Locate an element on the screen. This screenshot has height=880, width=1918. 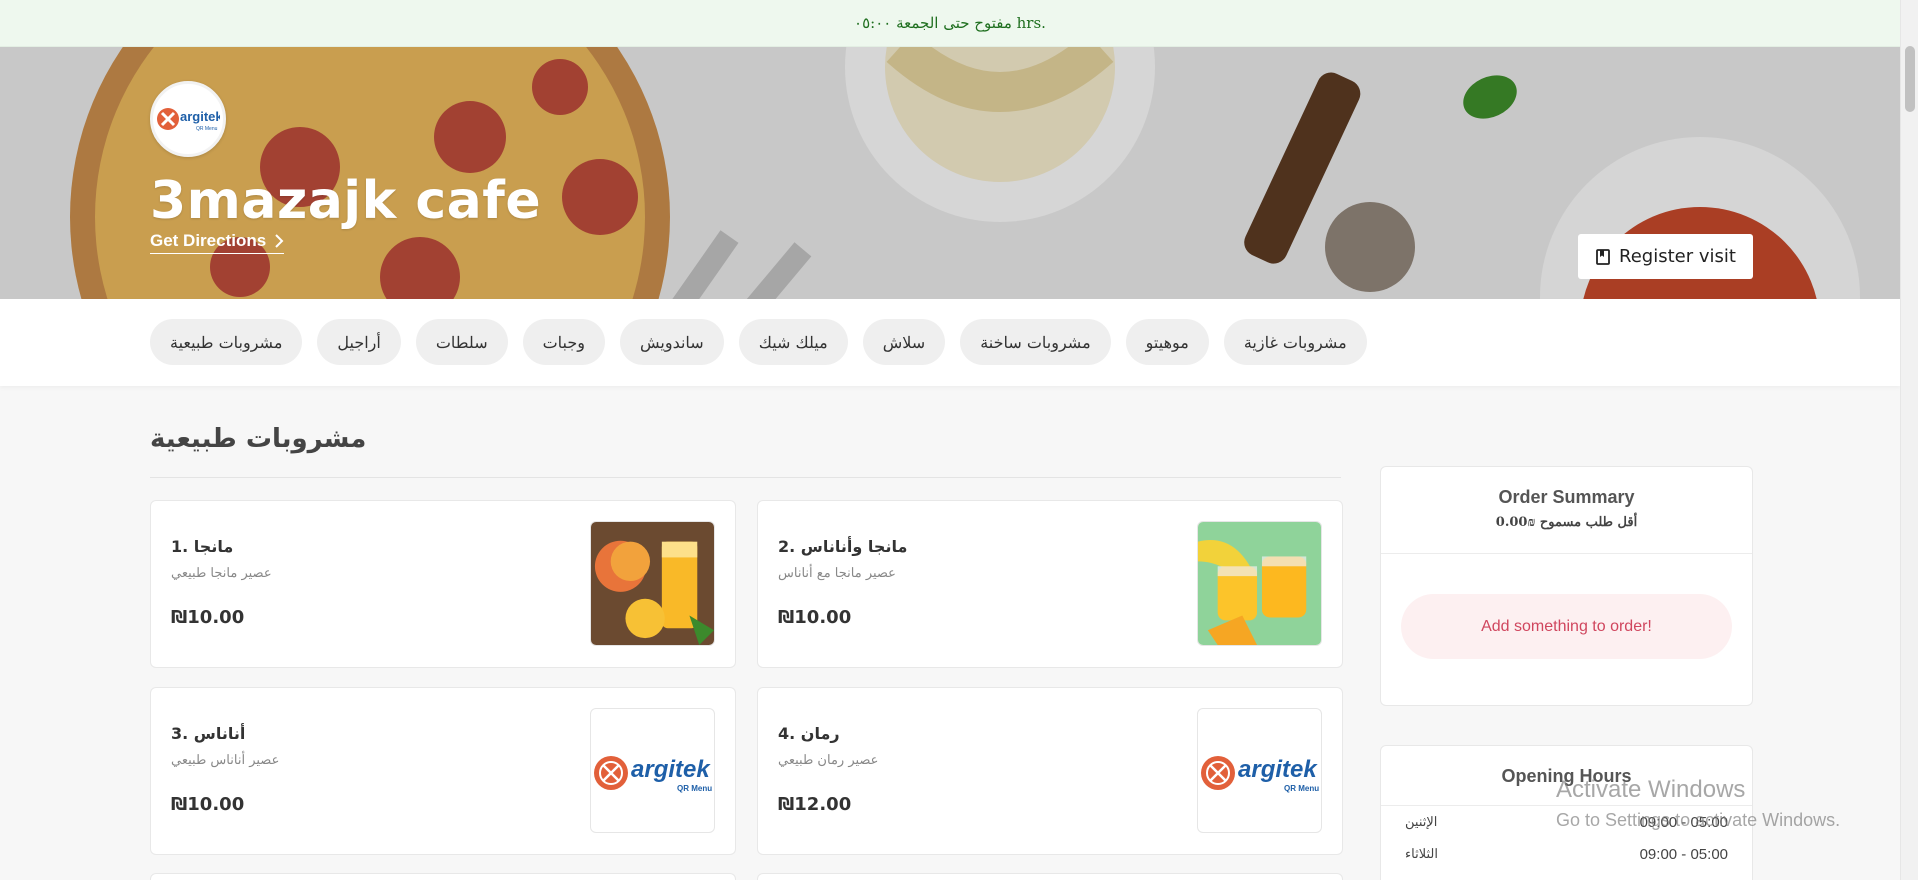
book-icon is located at coordinates (1603, 256).